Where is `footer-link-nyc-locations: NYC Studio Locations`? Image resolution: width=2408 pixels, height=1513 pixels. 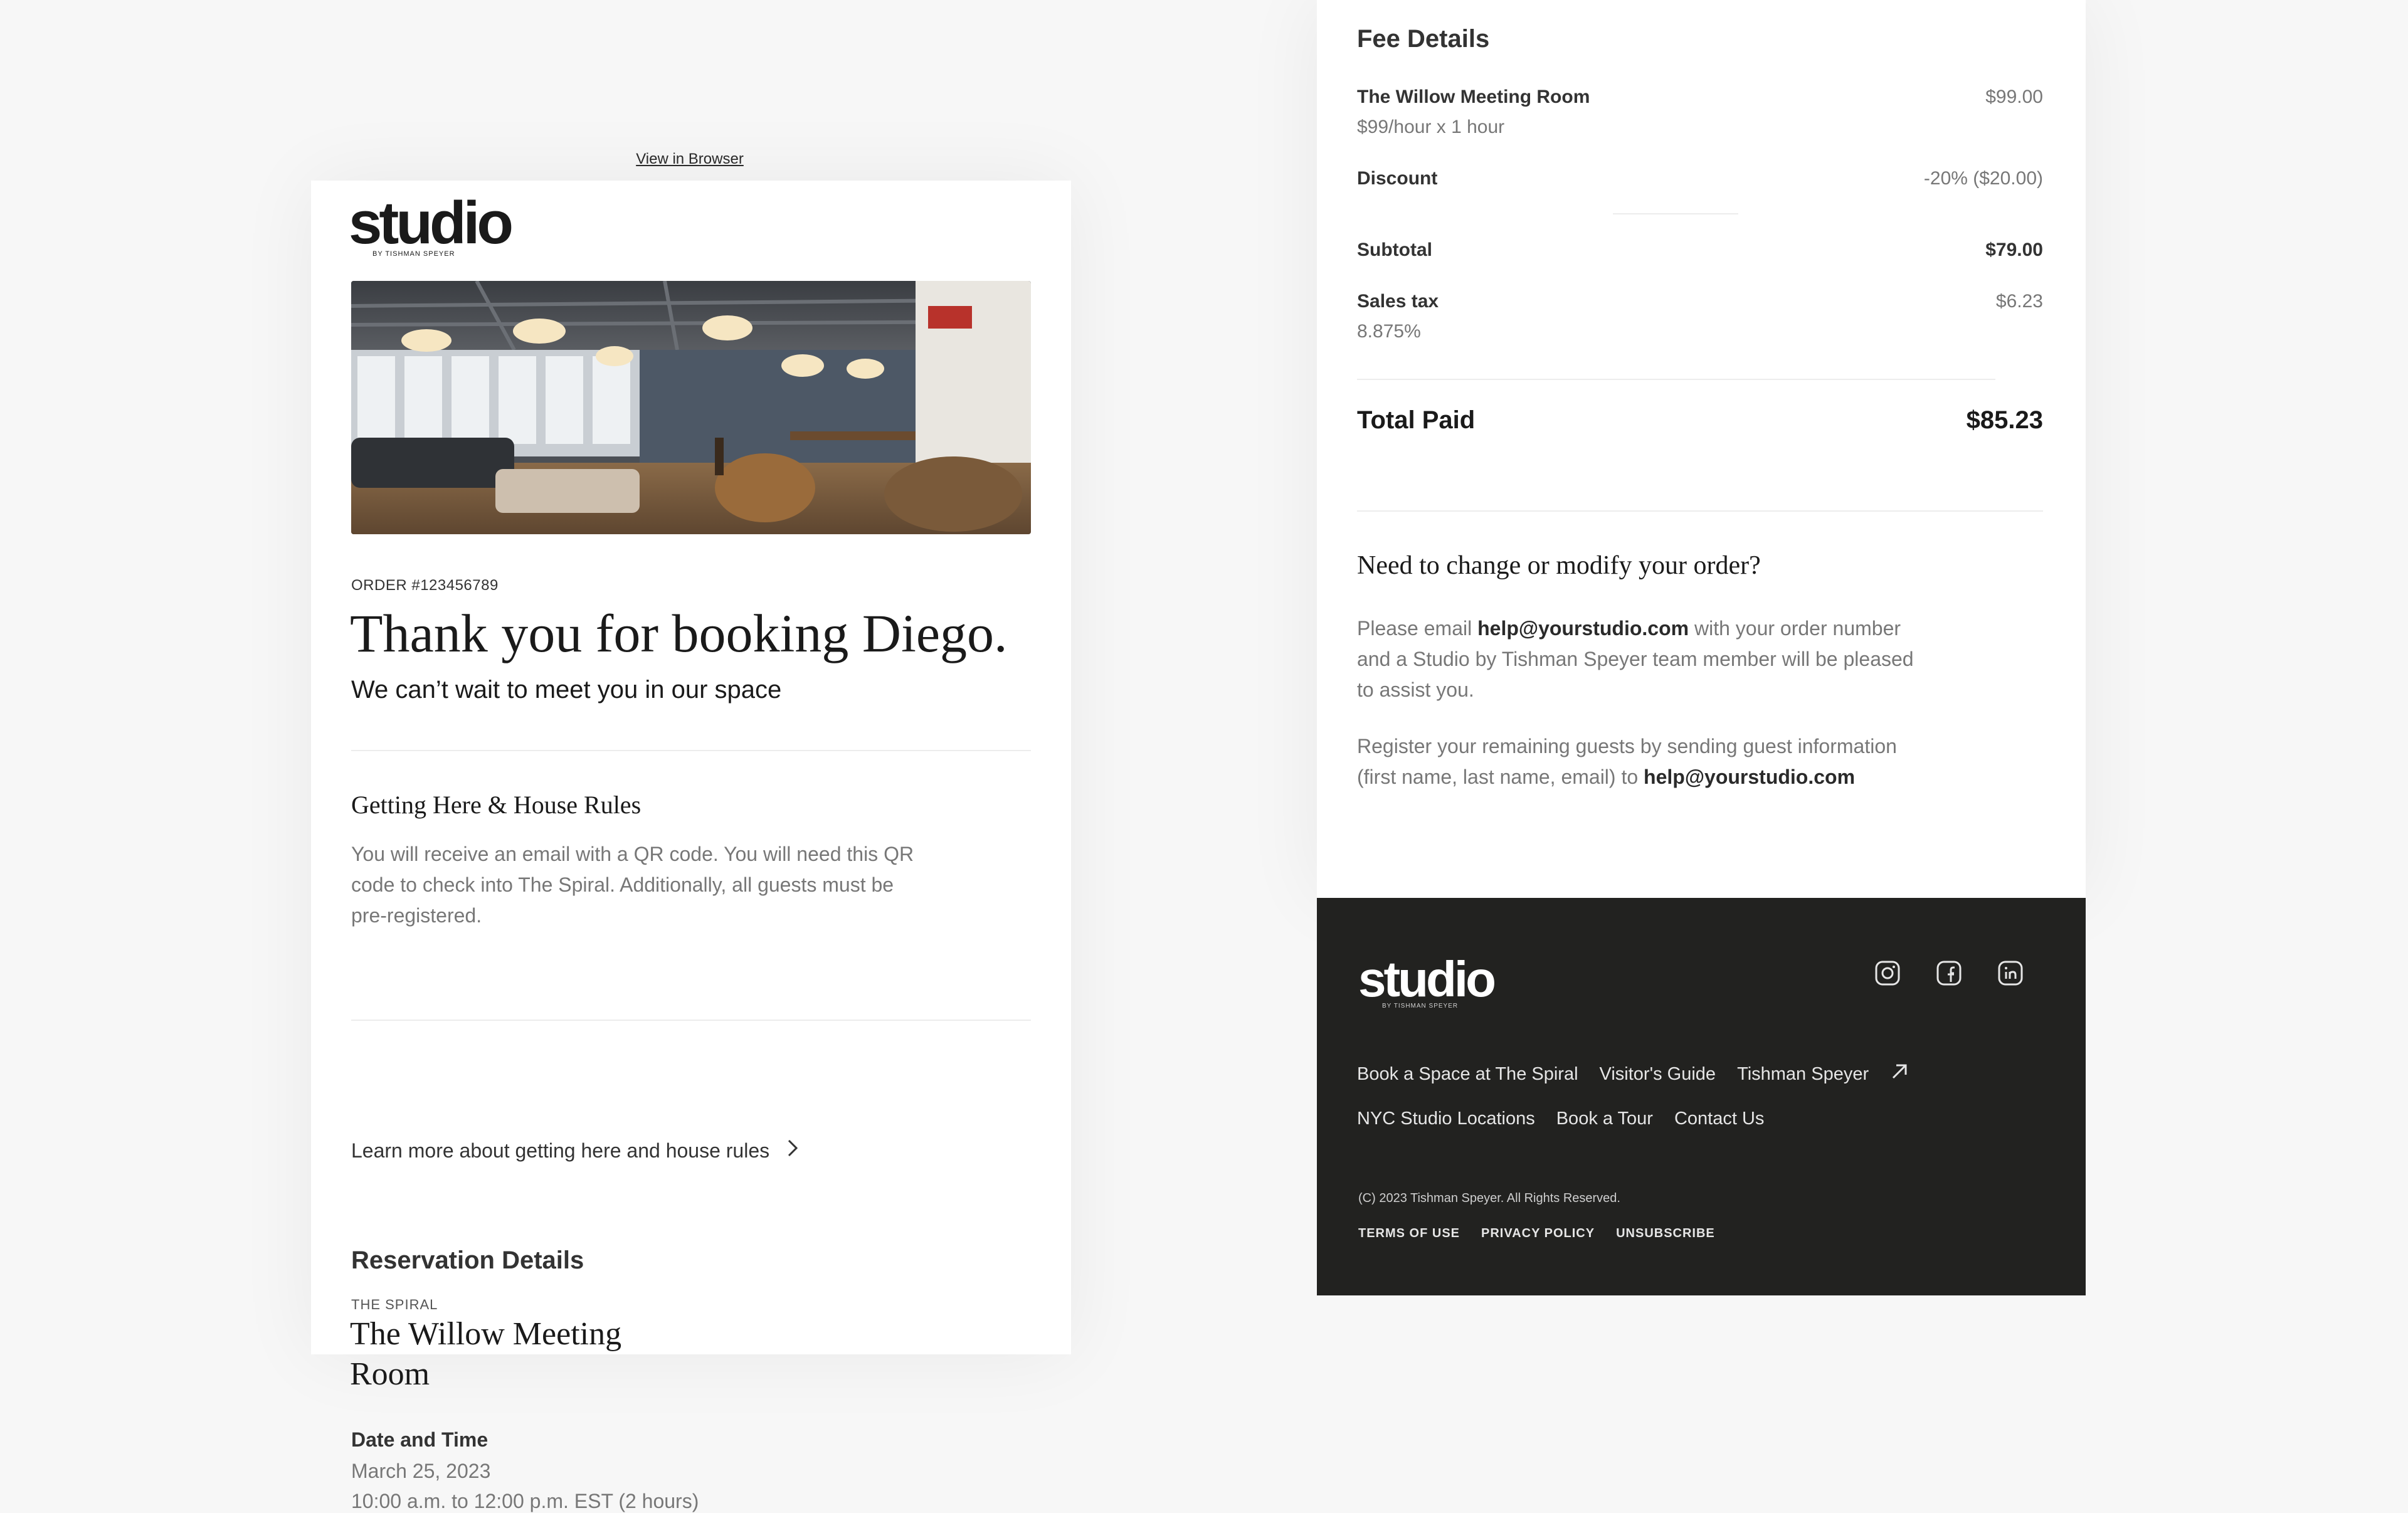
footer-link-nyc-locations: NYC Studio Locations is located at coordinates (1446, 1119).